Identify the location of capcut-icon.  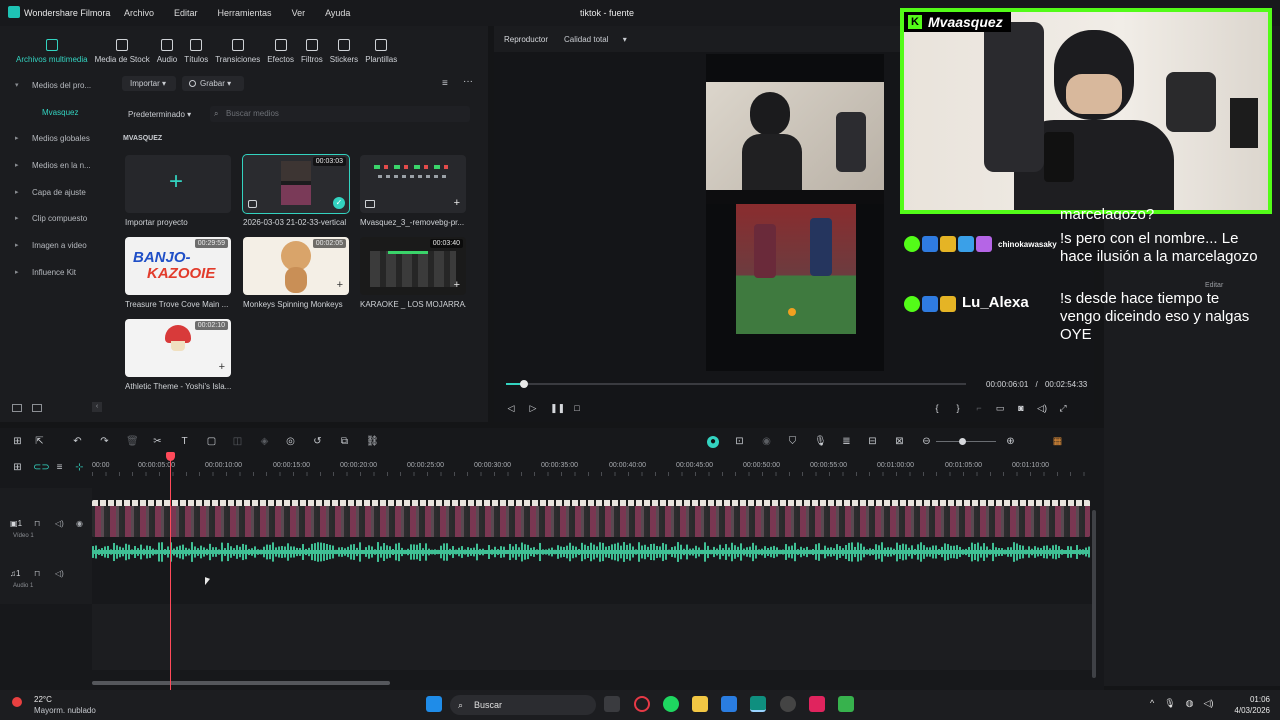
(817, 704).